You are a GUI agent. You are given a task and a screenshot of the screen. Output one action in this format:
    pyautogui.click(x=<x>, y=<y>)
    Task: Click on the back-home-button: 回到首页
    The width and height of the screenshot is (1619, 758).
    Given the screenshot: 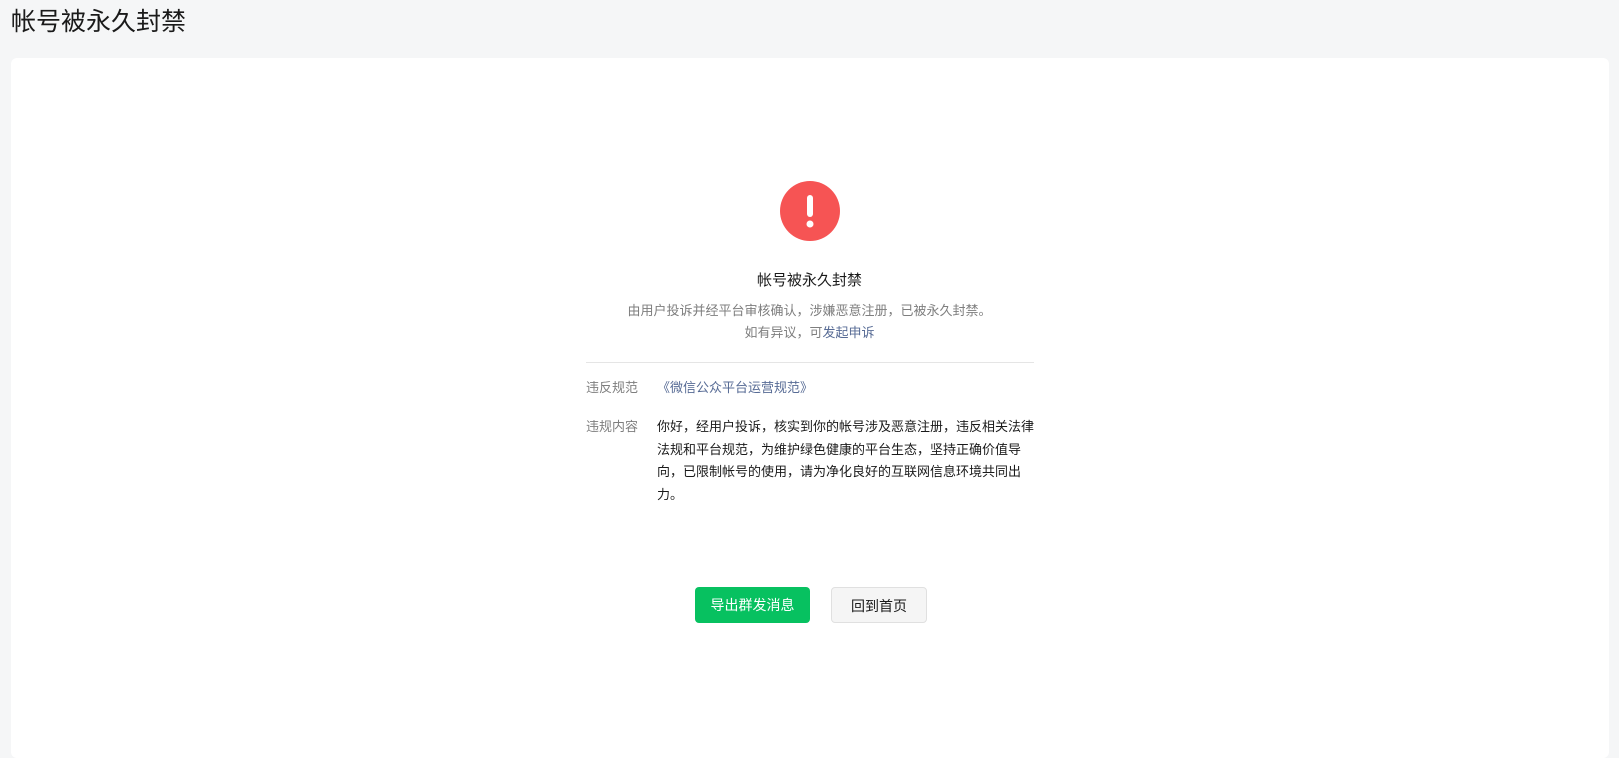 What is the action you would take?
    pyautogui.click(x=879, y=605)
    